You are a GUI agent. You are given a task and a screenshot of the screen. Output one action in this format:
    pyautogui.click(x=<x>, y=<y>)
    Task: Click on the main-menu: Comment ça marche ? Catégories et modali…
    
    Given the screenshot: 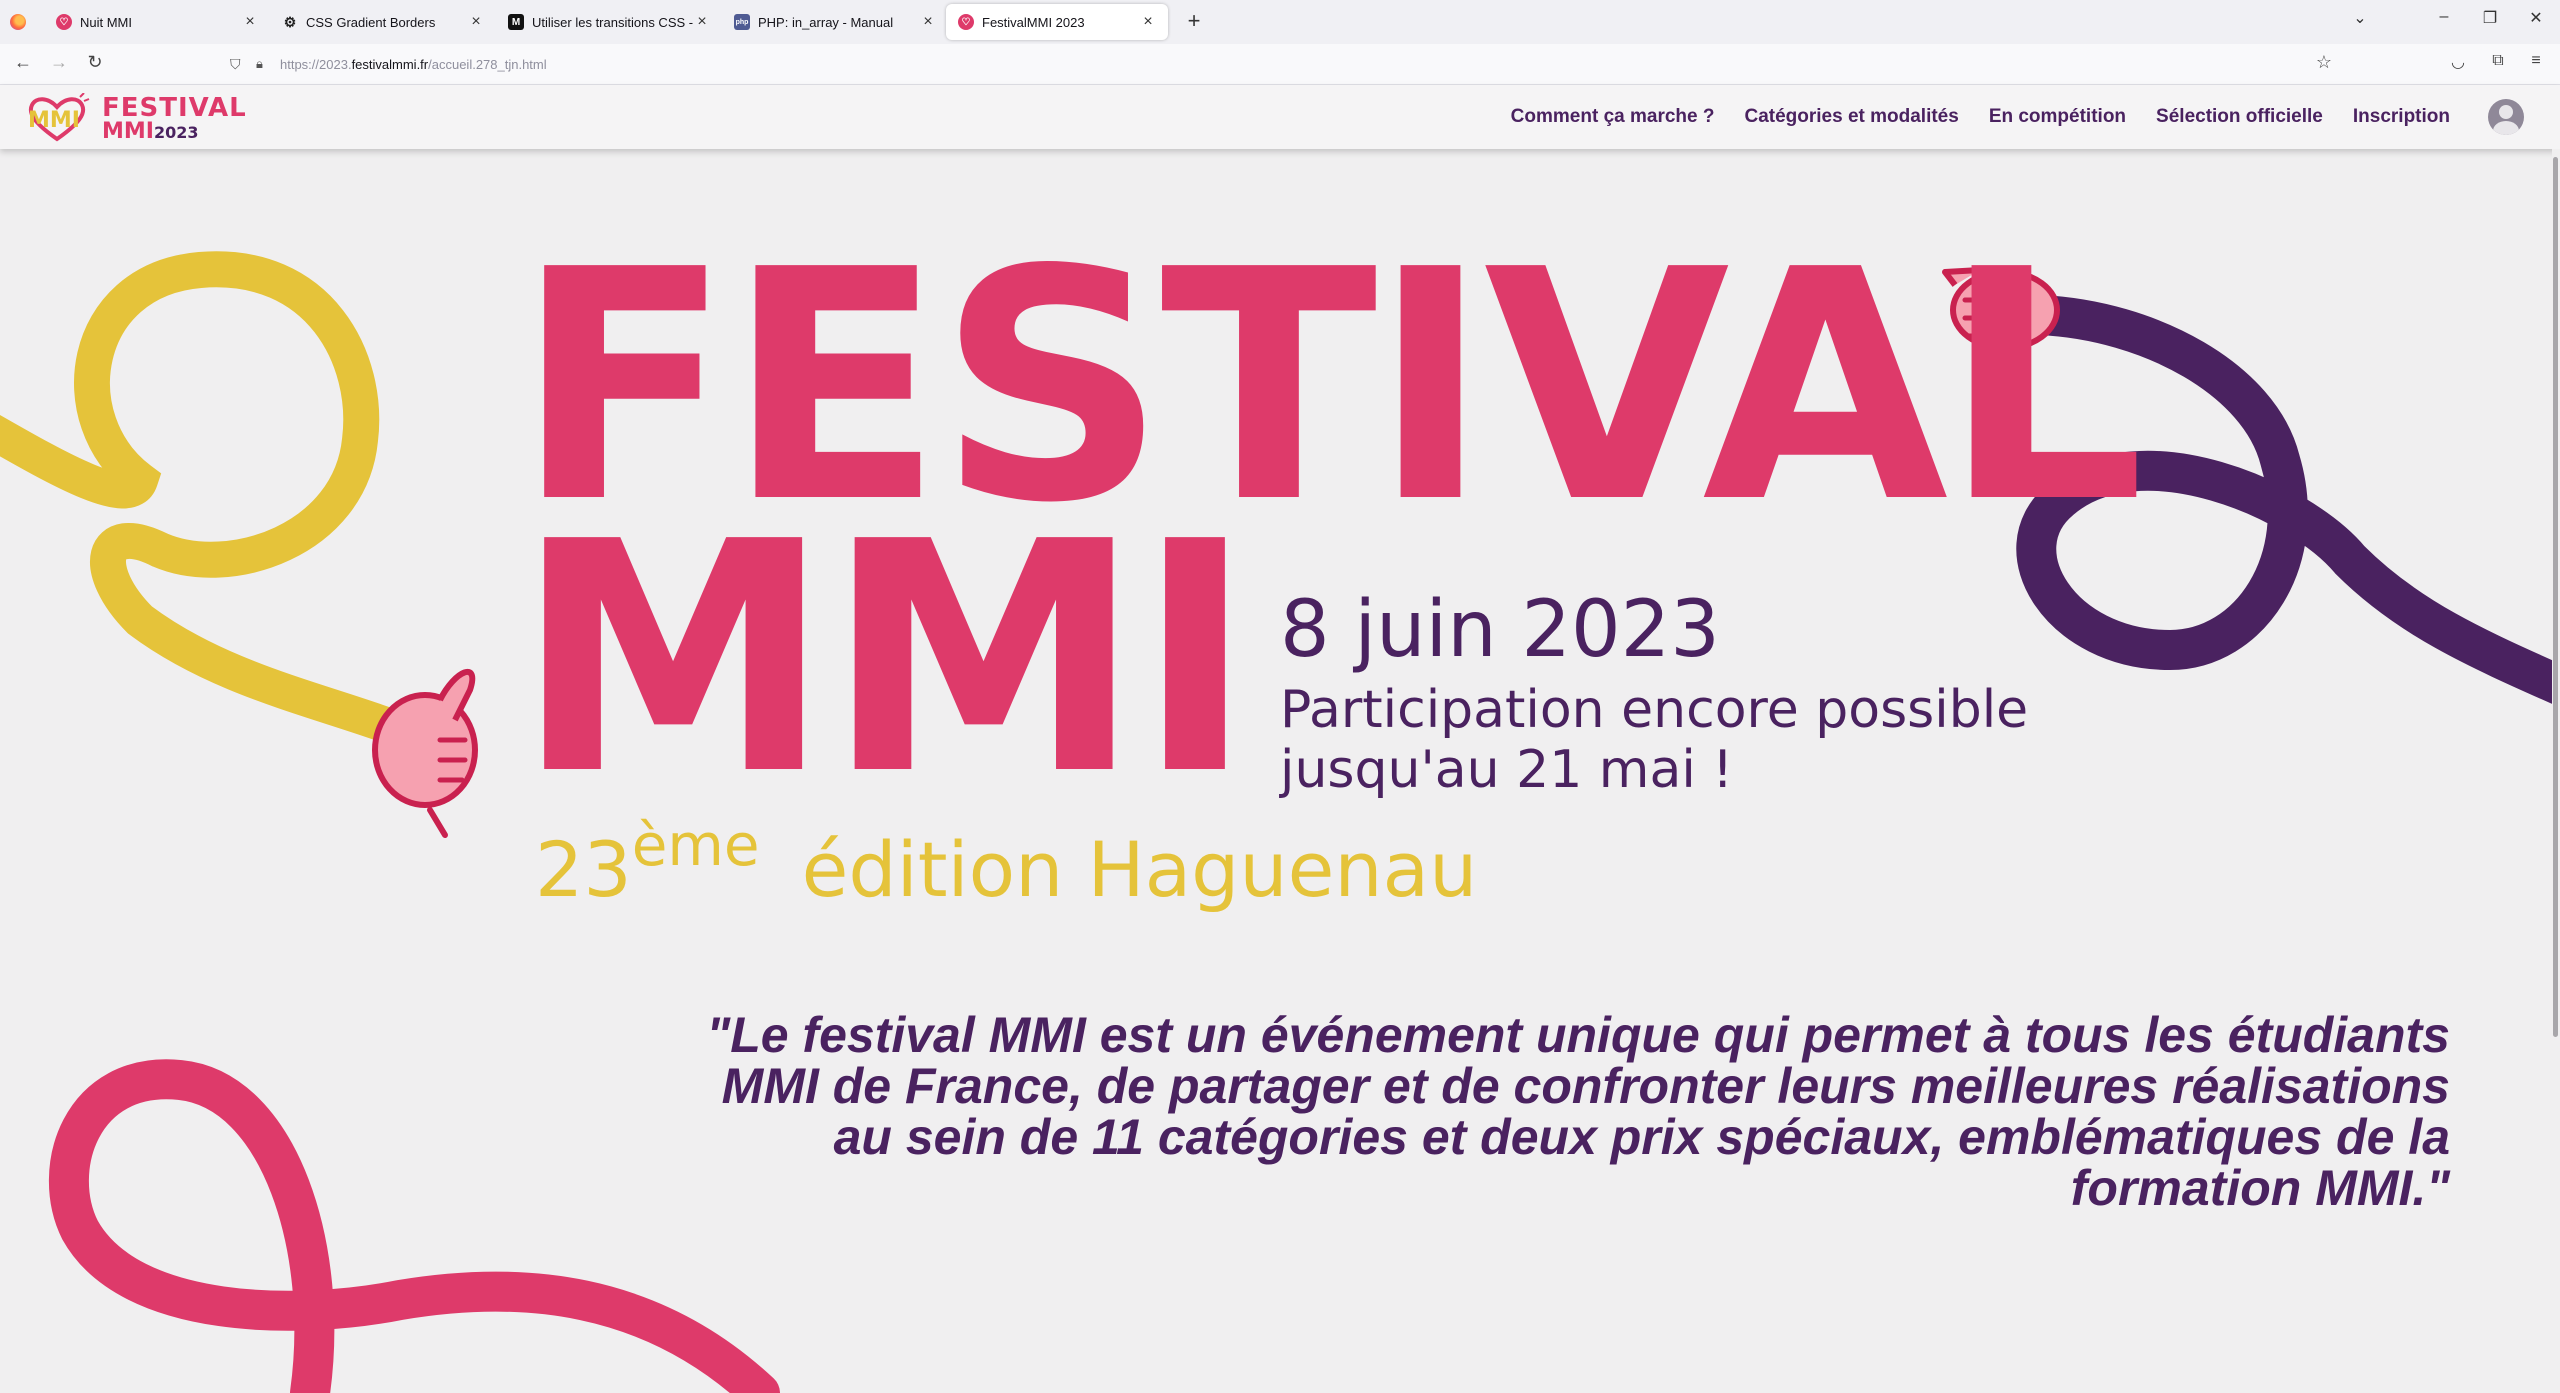 What is the action you would take?
    pyautogui.click(x=1980, y=117)
    